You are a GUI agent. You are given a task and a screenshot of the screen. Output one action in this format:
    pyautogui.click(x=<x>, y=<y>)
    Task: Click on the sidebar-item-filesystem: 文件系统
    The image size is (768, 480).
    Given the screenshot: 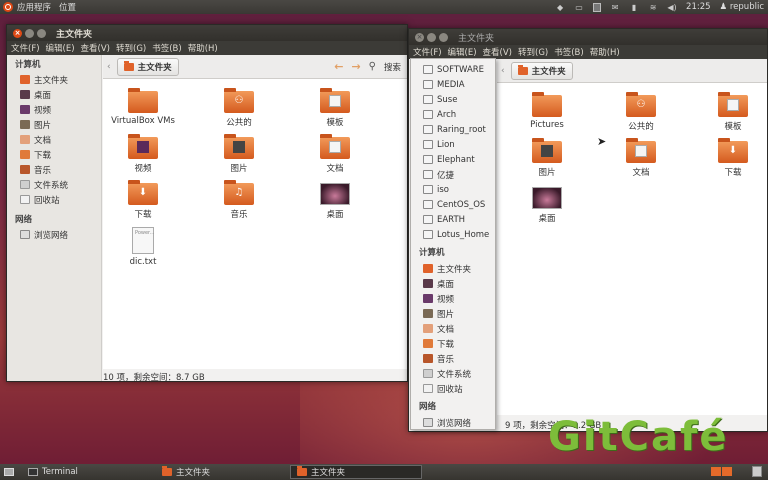 What is the action you would take?
    pyautogui.click(x=54, y=184)
    